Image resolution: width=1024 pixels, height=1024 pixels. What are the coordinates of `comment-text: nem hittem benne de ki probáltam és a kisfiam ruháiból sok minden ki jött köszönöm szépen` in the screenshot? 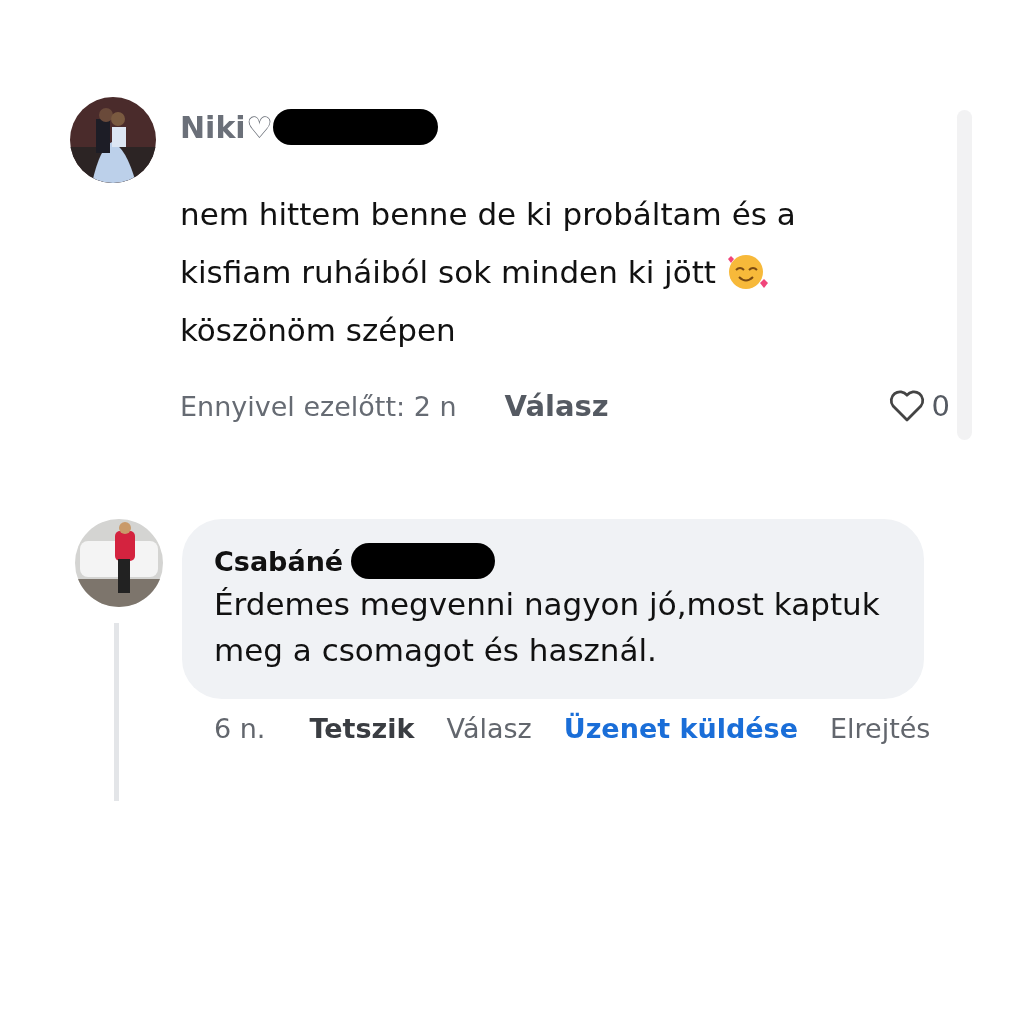 It's located at (488, 272).